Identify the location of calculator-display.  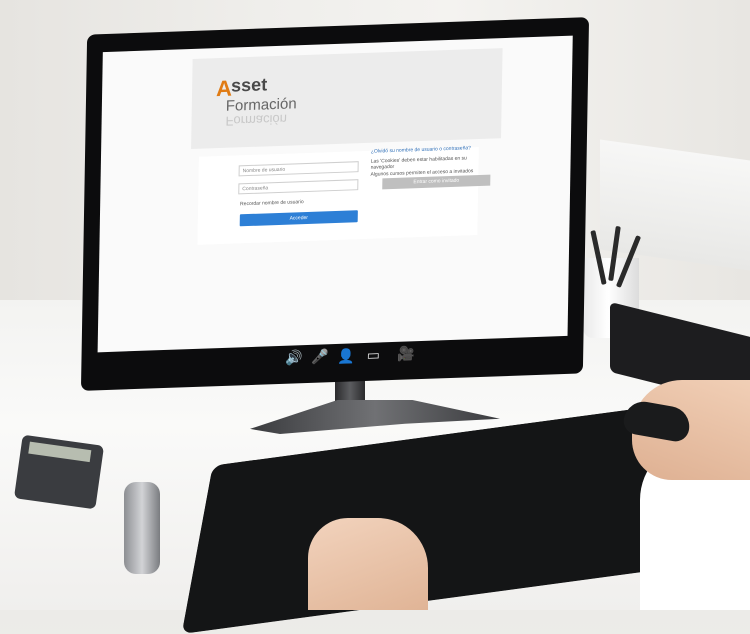
(60, 452).